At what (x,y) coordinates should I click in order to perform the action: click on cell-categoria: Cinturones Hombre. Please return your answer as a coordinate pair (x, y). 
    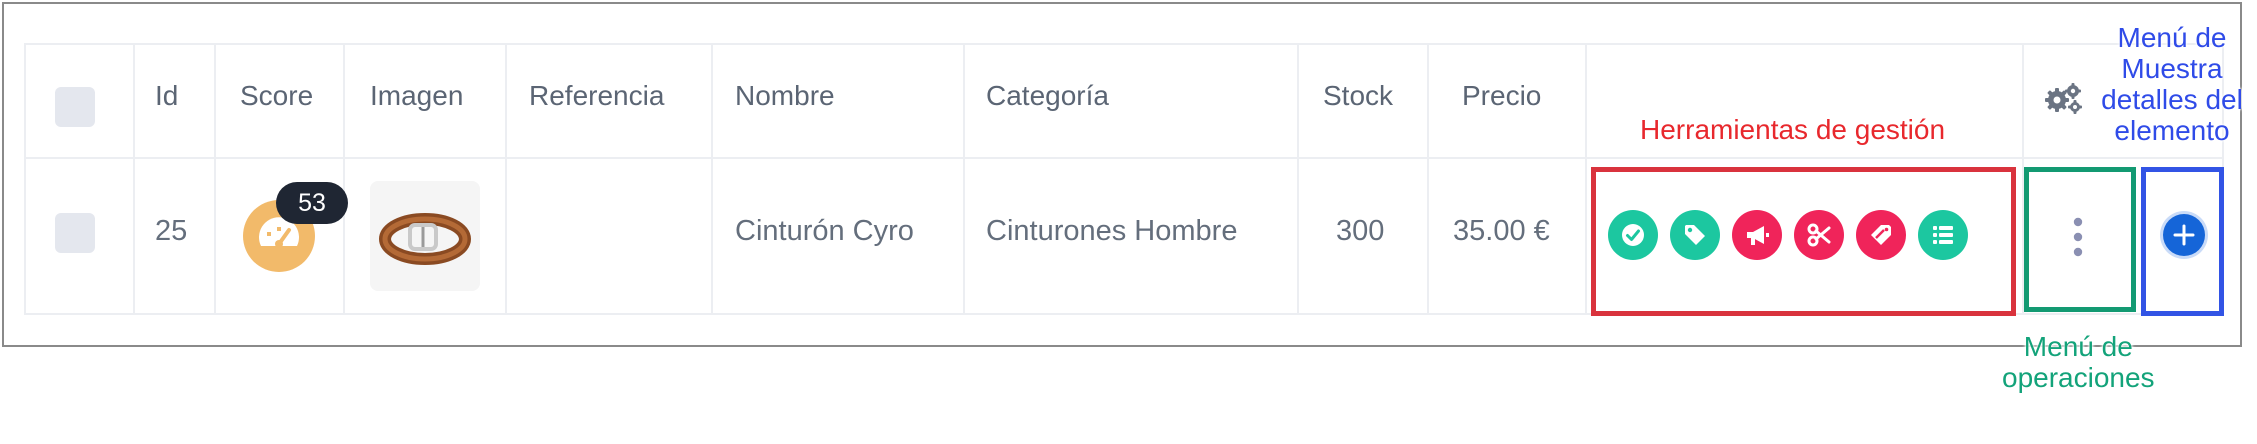
    Looking at the image, I should click on (1112, 231).